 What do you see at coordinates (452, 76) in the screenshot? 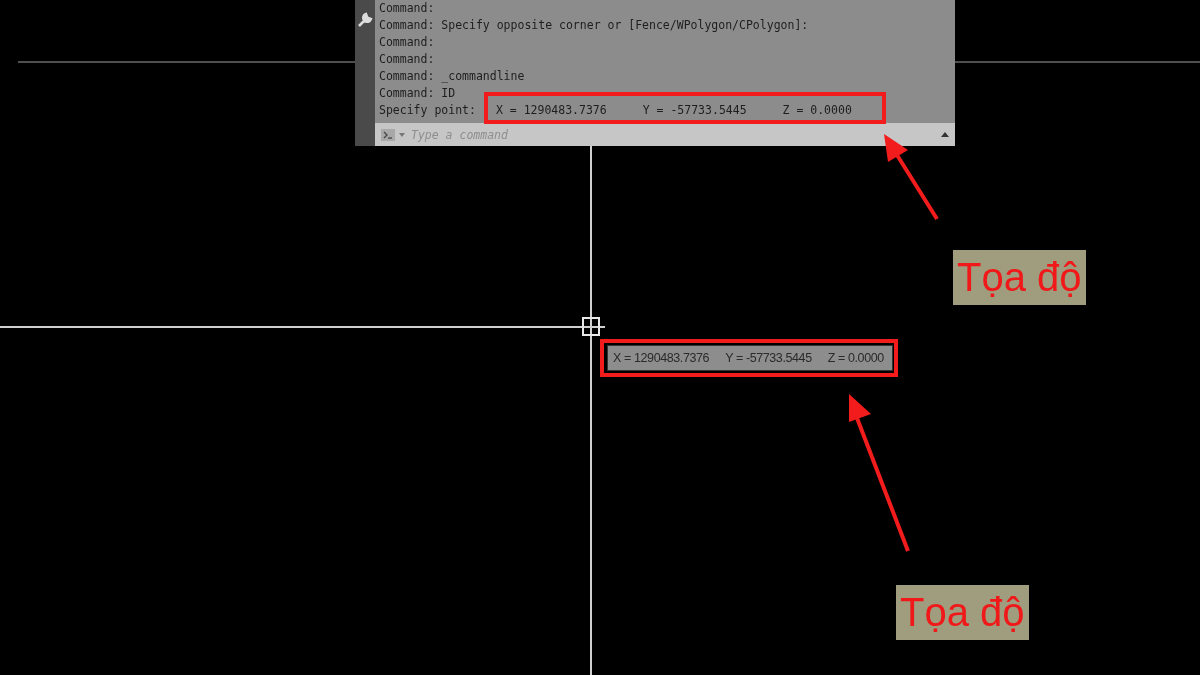
I see `command-history-line: Command: _commandline` at bounding box center [452, 76].